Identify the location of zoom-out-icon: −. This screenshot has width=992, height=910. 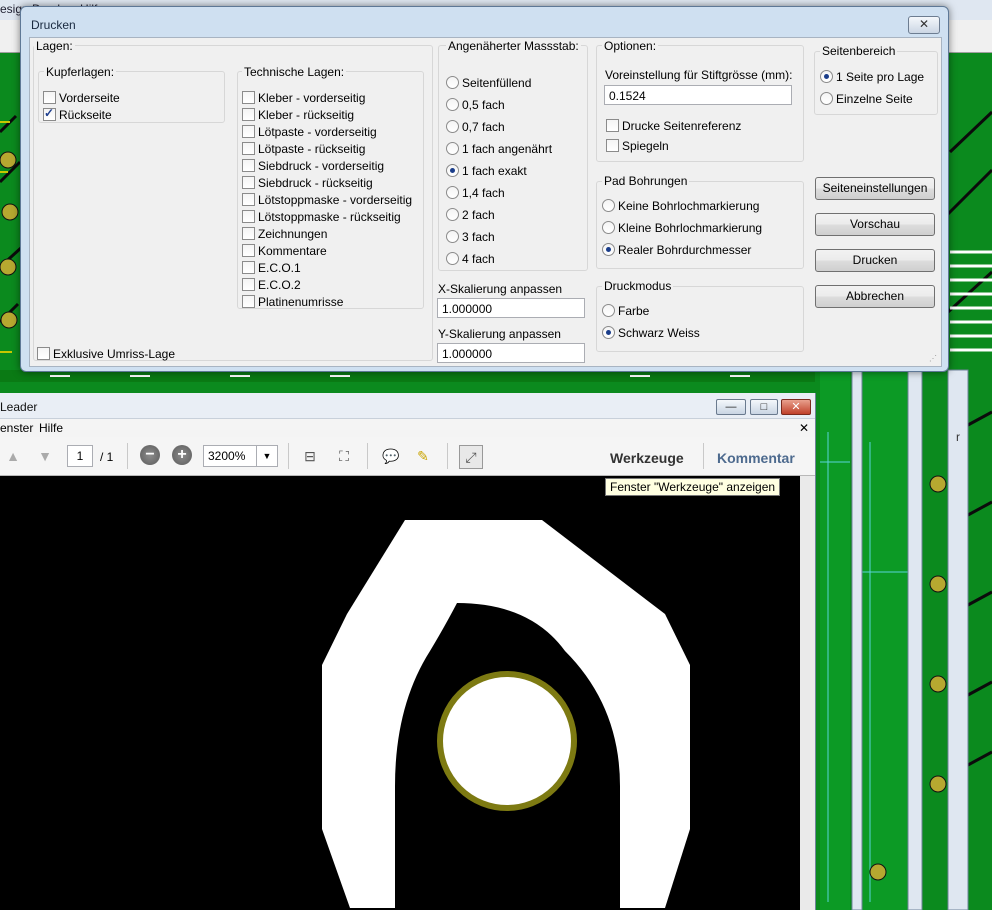
(150, 455).